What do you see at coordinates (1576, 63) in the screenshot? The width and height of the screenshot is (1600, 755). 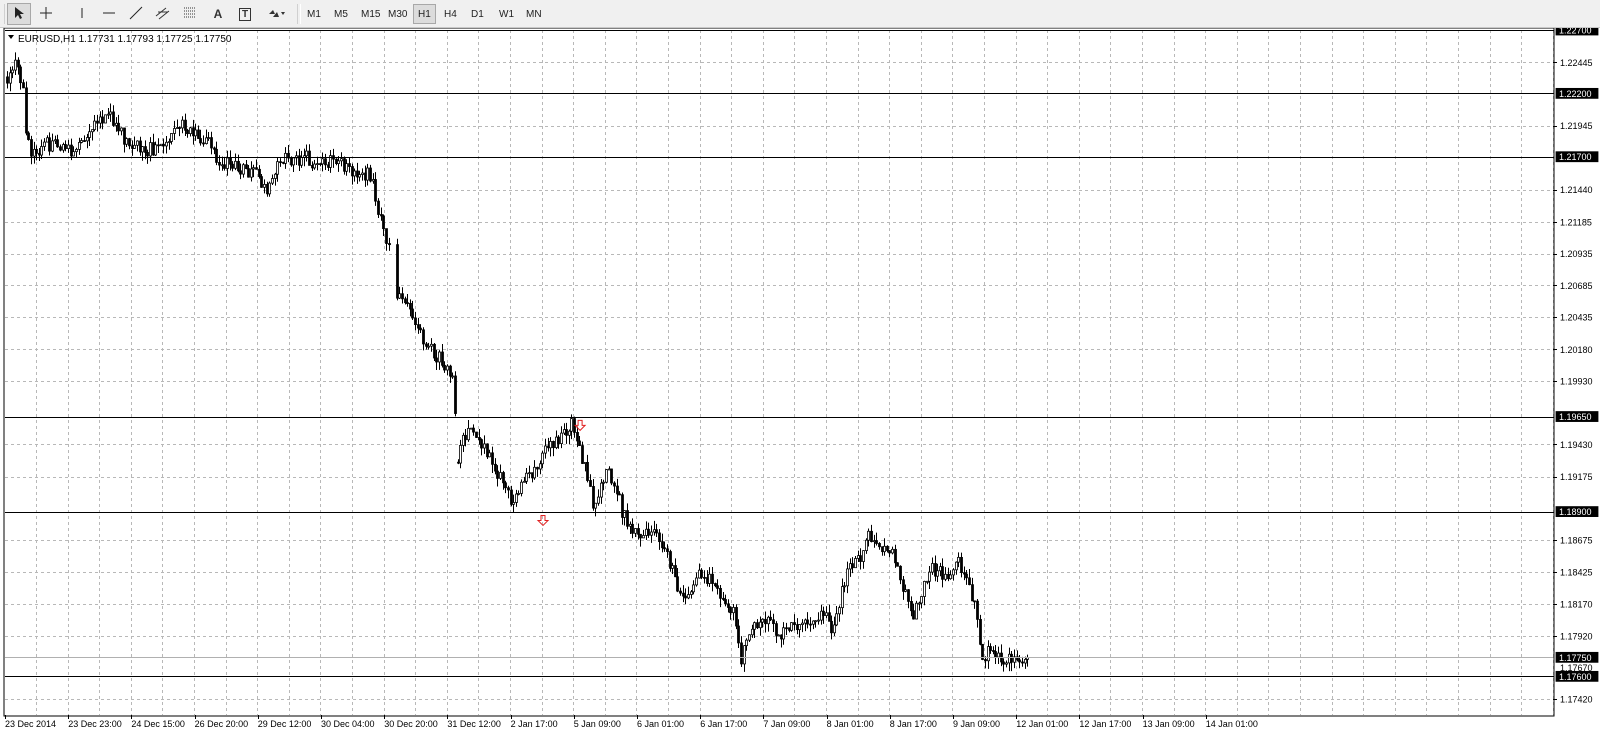 I see `price-tick-label: 1.22445` at bounding box center [1576, 63].